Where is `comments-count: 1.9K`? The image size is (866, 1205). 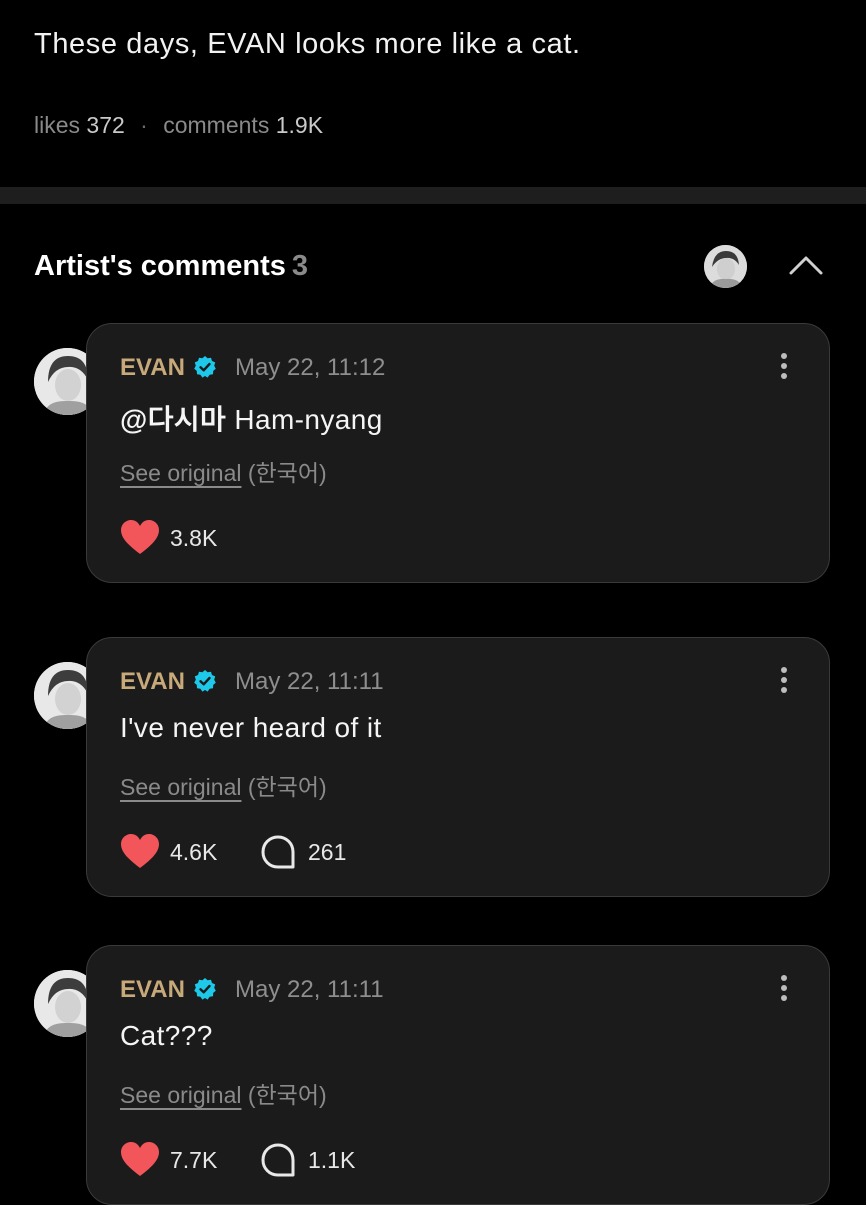
comments-count: 1.9K is located at coordinates (299, 125).